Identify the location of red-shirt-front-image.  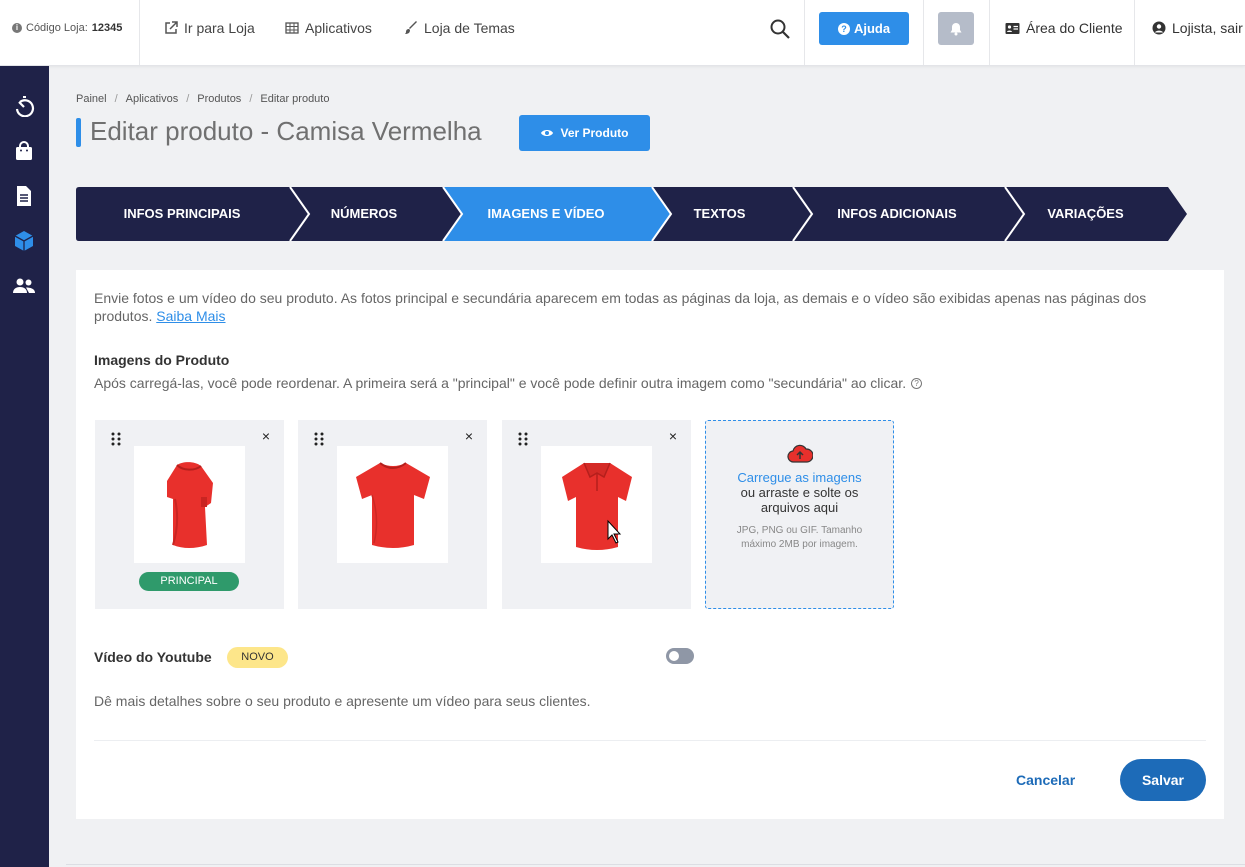
(392, 504).